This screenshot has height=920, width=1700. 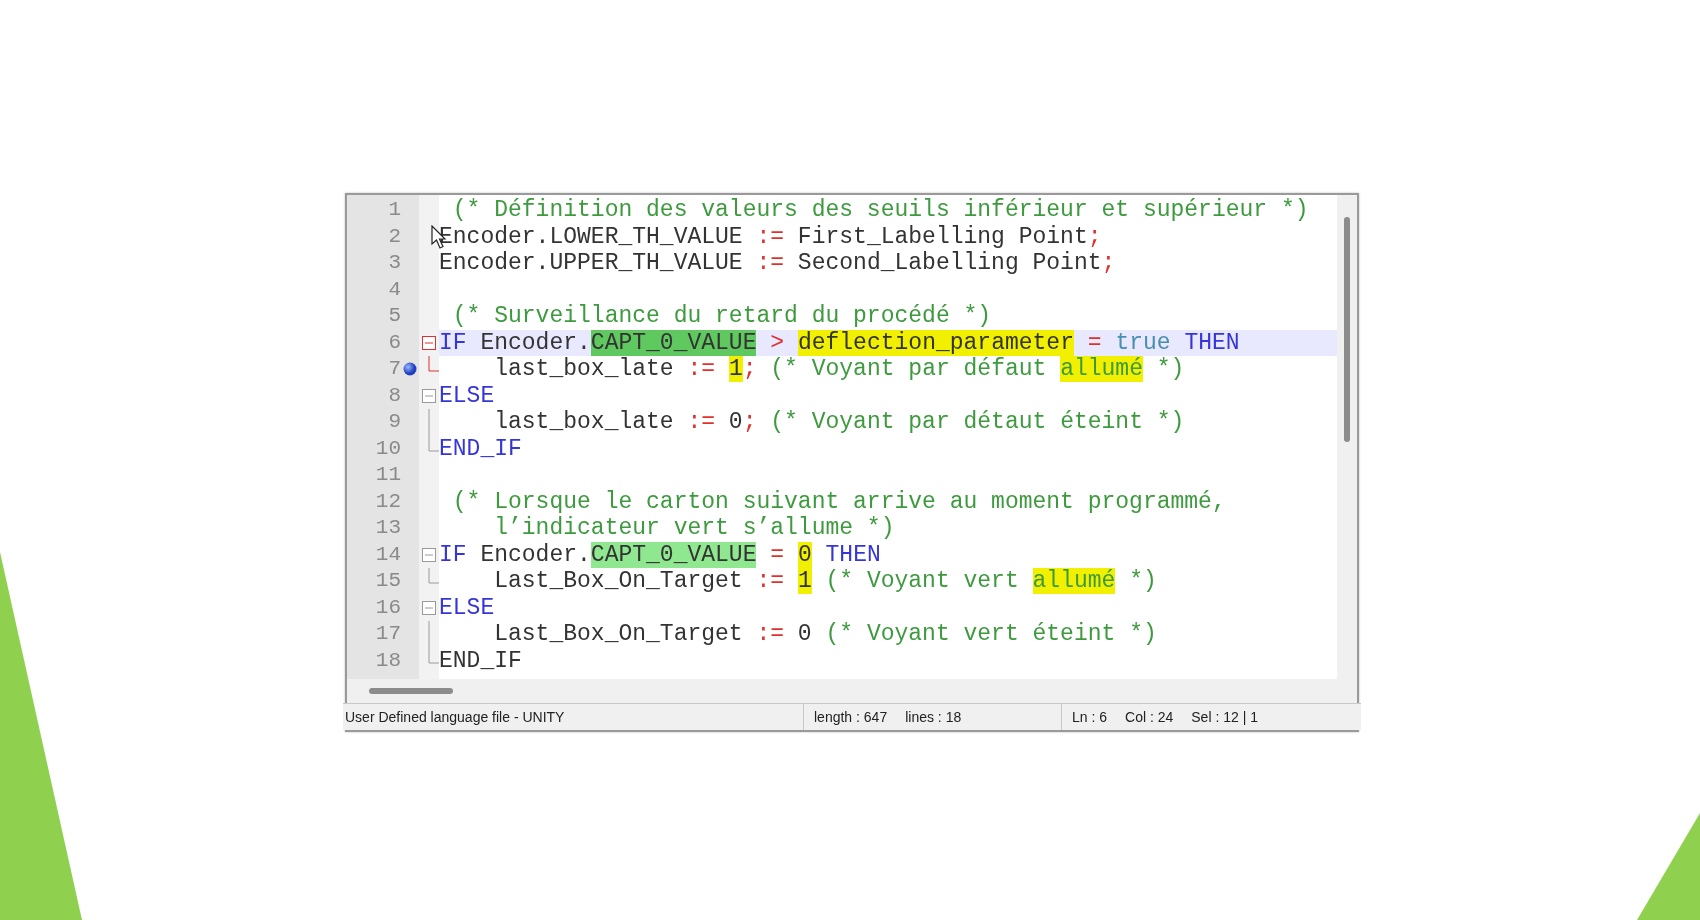 I want to click on code-line: (* Définition des valeurs des seuils inférieur et supérieur *), so click(x=880, y=210).